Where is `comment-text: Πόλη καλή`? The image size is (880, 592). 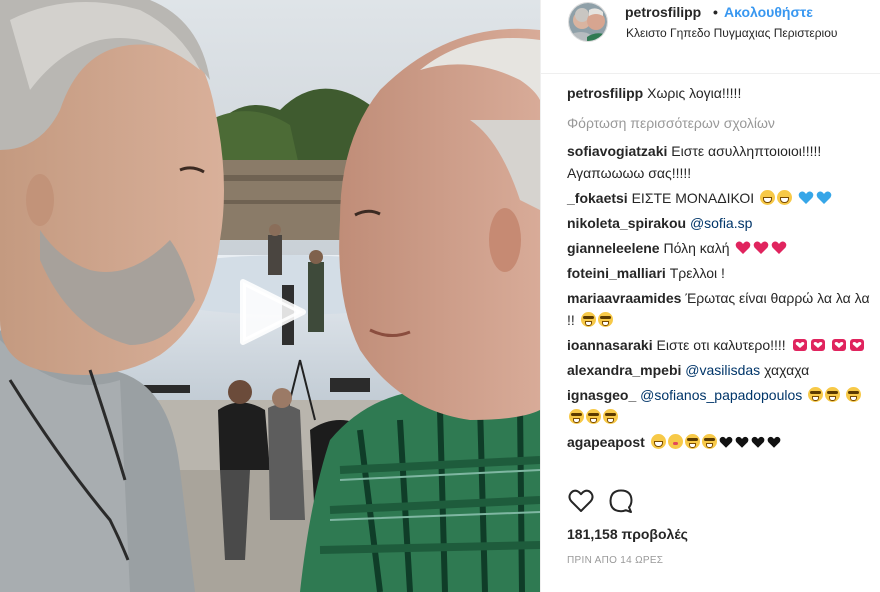 comment-text: Πόλη καλή is located at coordinates (696, 248).